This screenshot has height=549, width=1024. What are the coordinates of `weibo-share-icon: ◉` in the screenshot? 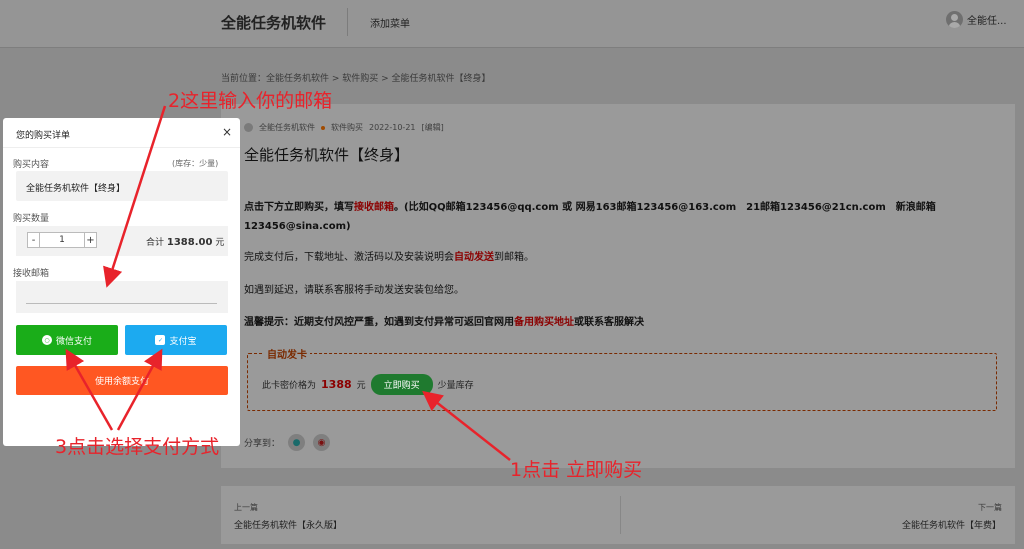 It's located at (322, 442).